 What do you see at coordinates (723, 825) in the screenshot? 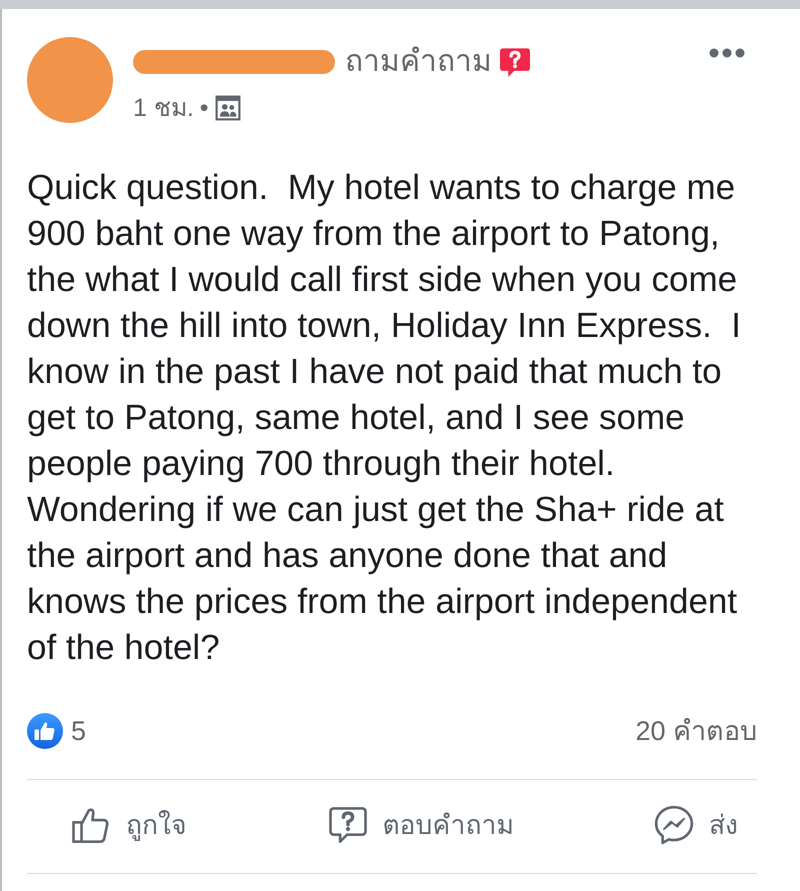
I see `send-button: ส่ง` at bounding box center [723, 825].